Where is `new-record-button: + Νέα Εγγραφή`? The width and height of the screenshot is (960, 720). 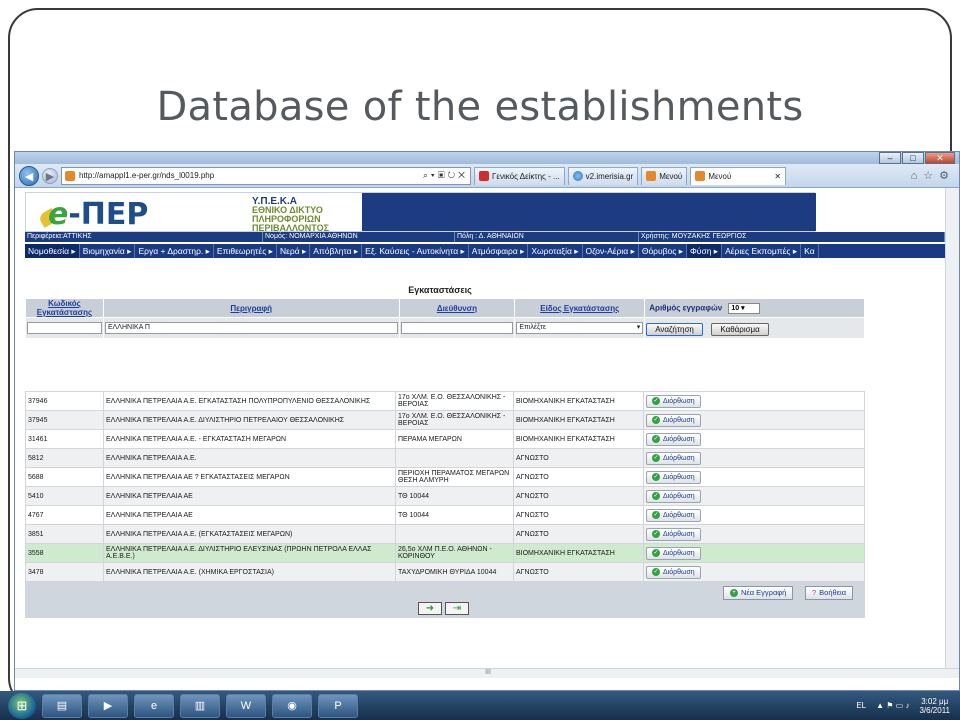 new-record-button: + Νέα Εγγραφή is located at coordinates (758, 593).